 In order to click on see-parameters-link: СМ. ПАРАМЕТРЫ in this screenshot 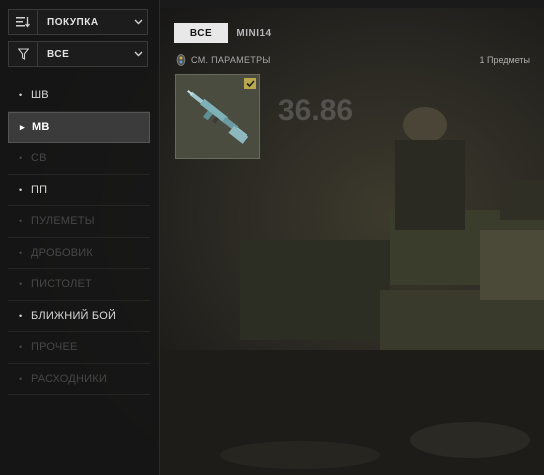, I will do `click(223, 60)`.